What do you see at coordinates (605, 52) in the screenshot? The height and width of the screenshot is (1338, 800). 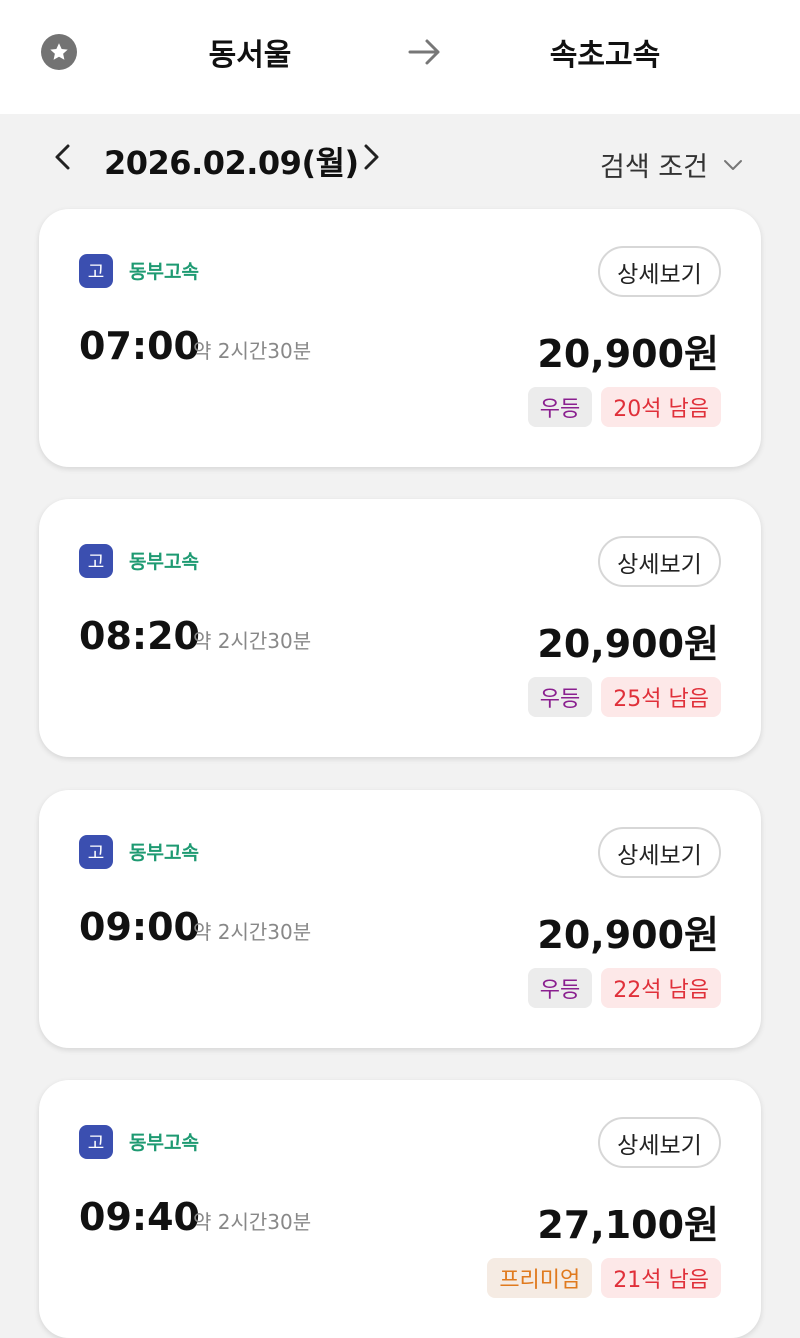 I see `arrival-terminal: 속초고속` at bounding box center [605, 52].